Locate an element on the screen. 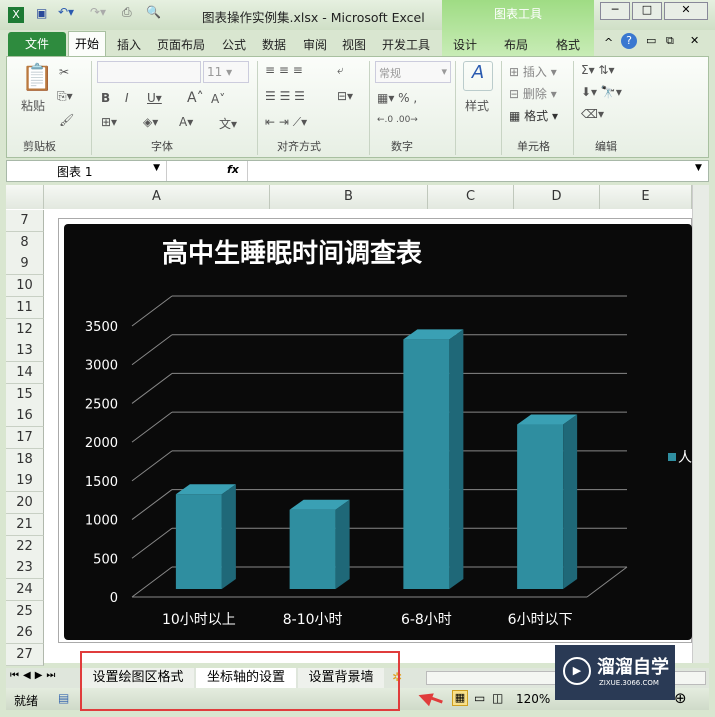 The height and width of the screenshot is (717, 715). column-header-c: C is located at coordinates (471, 197).